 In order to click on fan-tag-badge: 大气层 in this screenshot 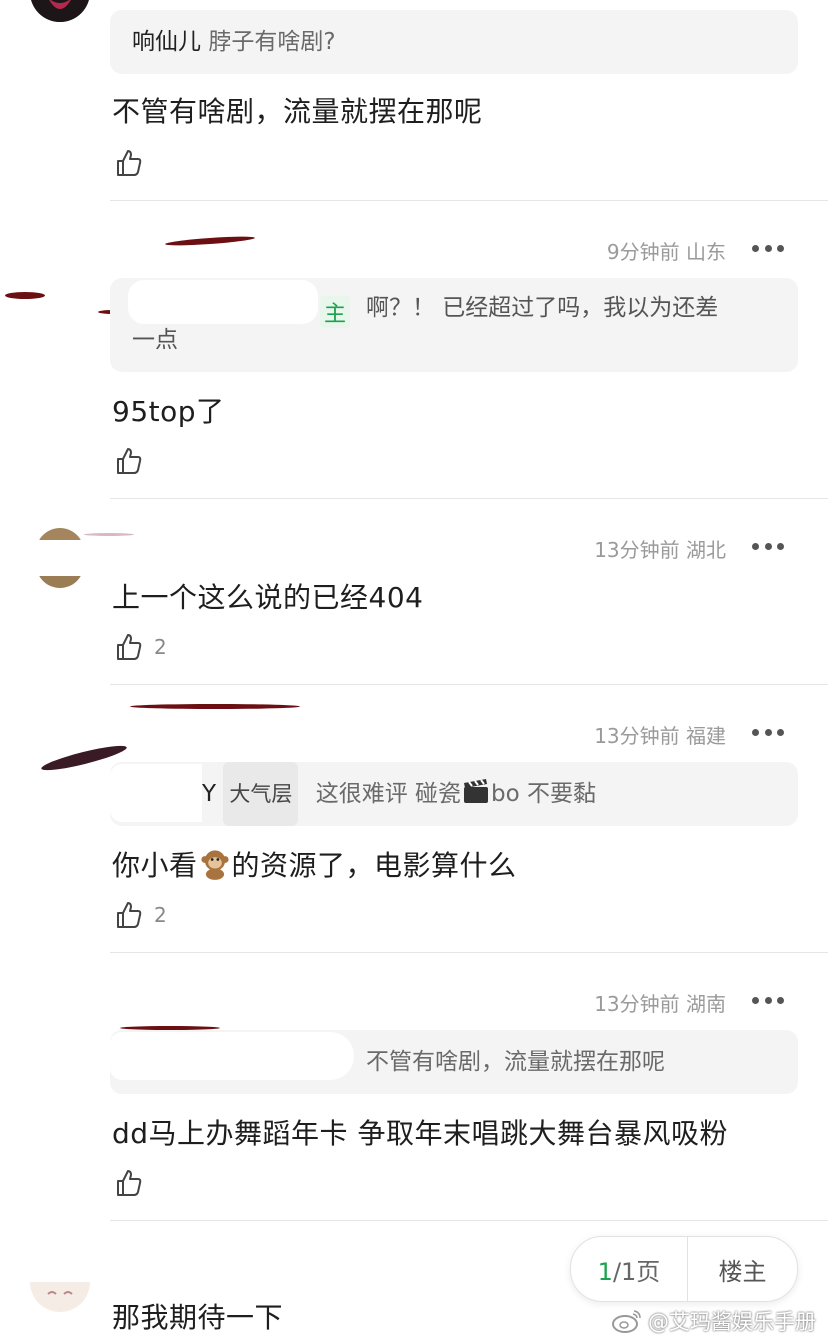, I will do `click(261, 794)`.